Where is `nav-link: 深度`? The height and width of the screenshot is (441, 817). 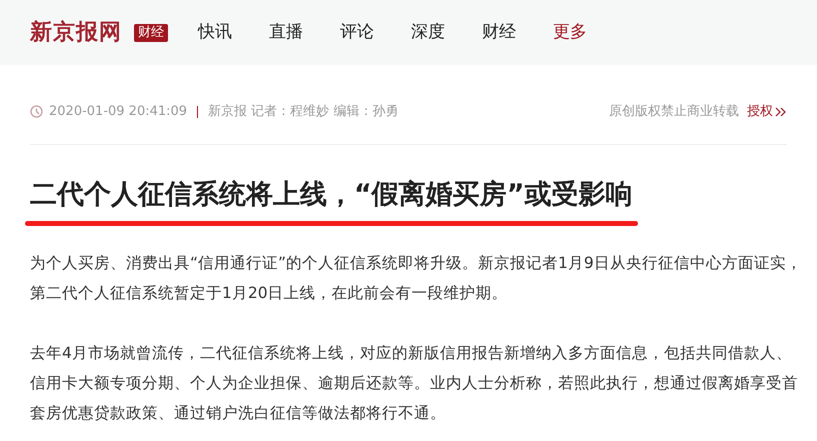 nav-link: 深度 is located at coordinates (428, 33).